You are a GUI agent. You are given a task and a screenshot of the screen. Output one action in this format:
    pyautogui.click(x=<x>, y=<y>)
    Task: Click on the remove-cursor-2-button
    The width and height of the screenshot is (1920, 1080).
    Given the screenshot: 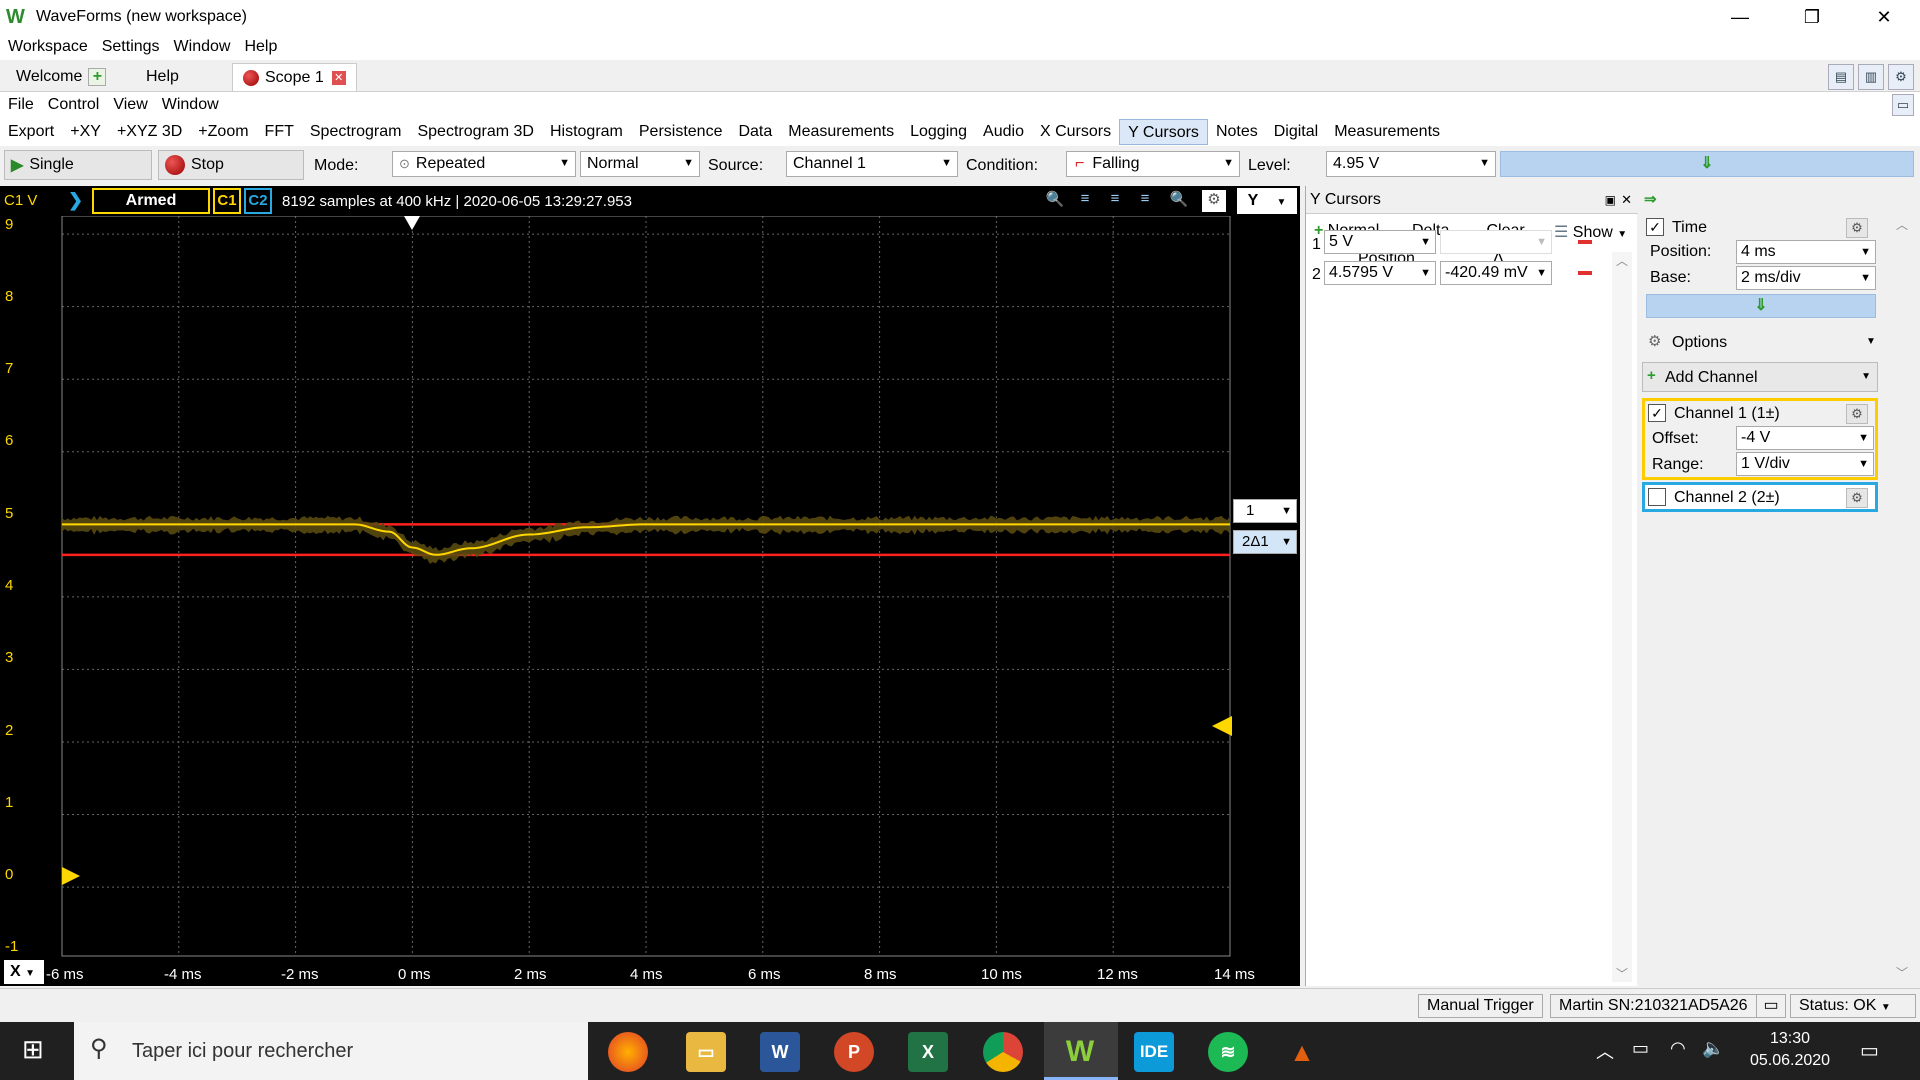 What is the action you would take?
    pyautogui.click(x=1585, y=273)
    